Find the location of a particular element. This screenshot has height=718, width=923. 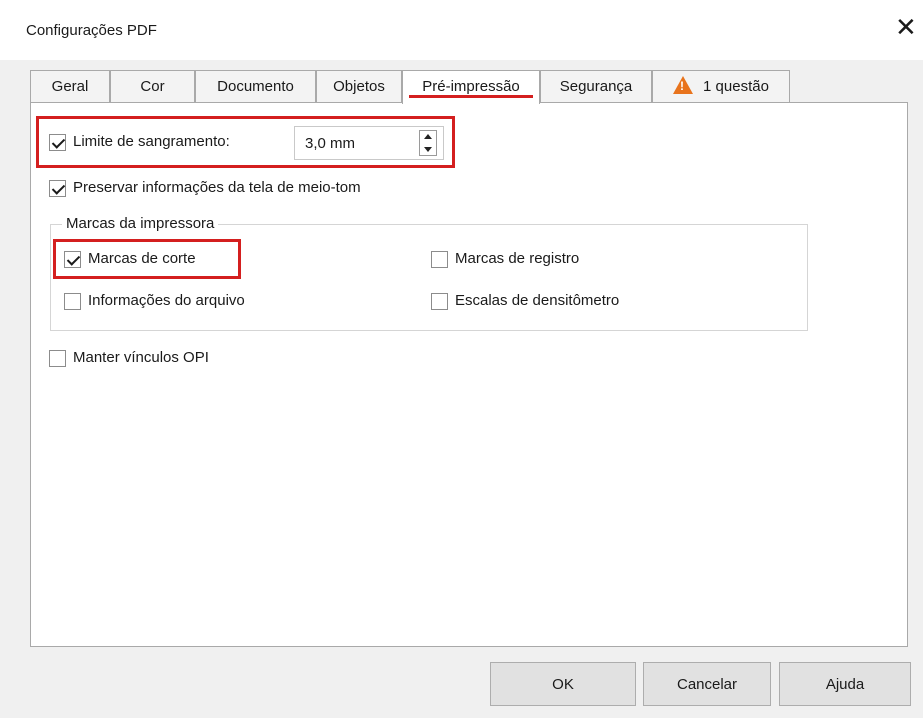

tab-objetos: Objetos is located at coordinates (359, 86).